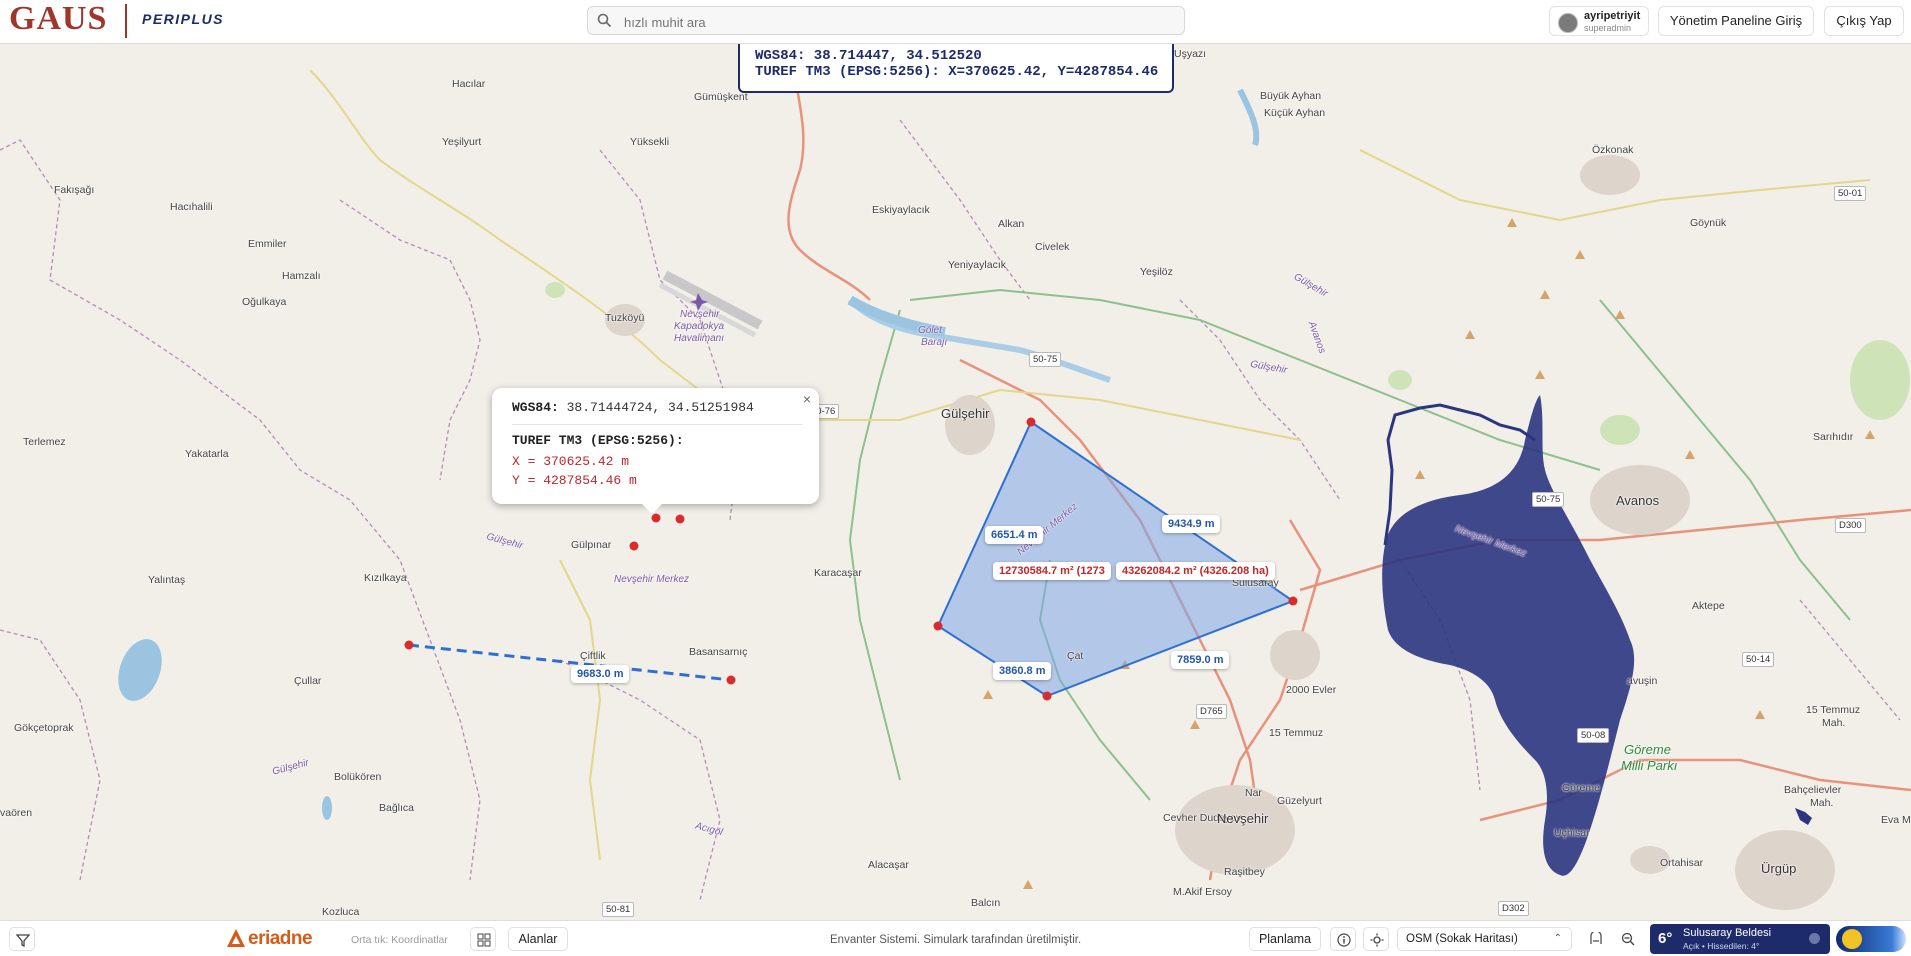 This screenshot has height=956, width=1911. I want to click on settings-button, so click(1376, 939).